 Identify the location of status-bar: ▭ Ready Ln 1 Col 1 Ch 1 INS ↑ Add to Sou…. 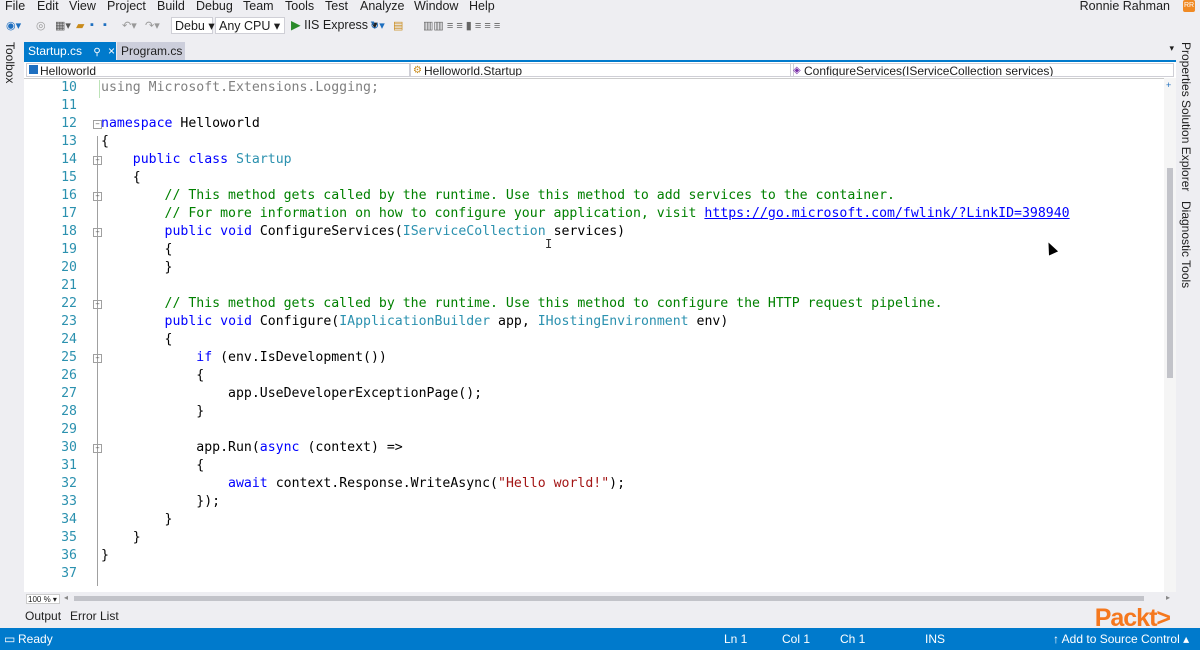
(600, 639).